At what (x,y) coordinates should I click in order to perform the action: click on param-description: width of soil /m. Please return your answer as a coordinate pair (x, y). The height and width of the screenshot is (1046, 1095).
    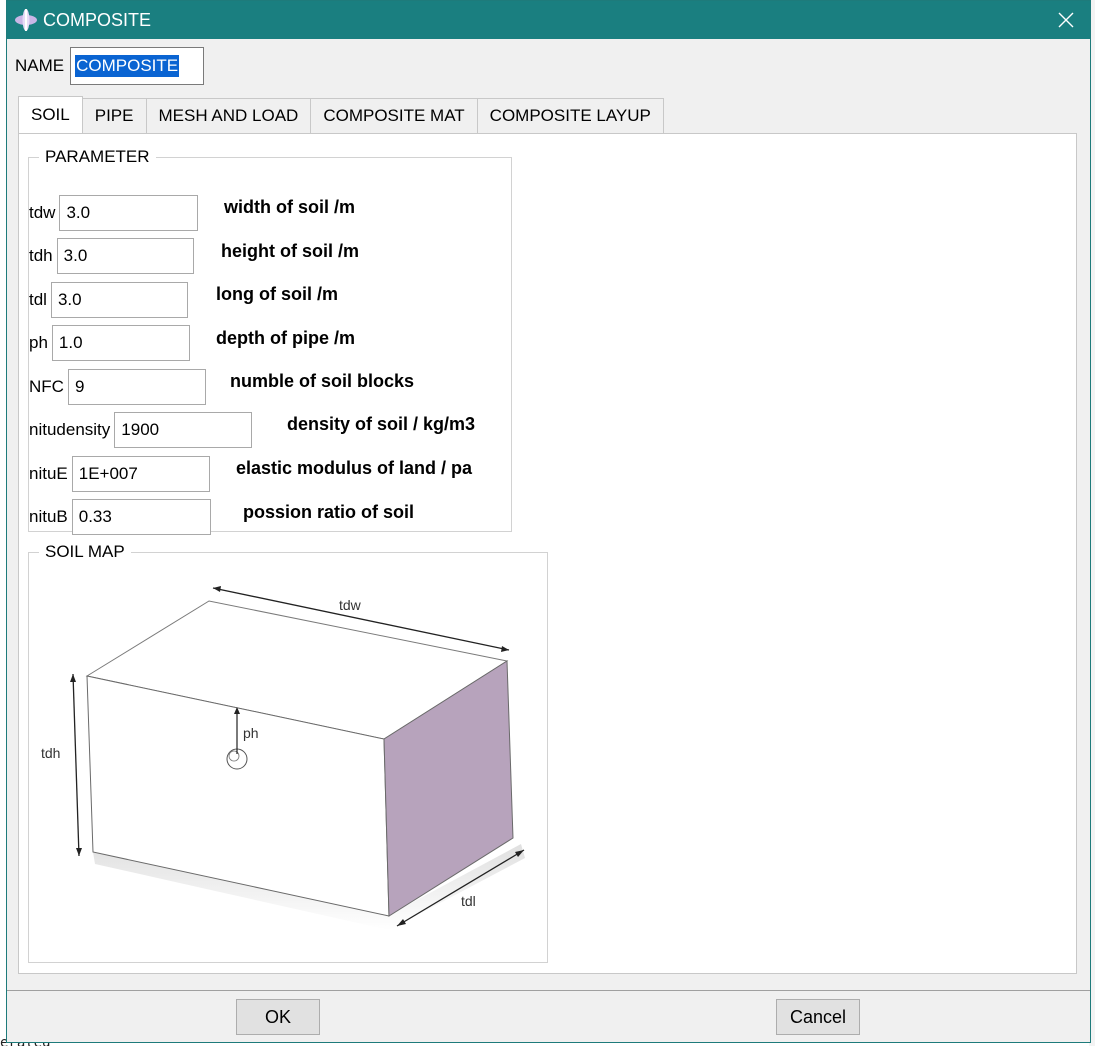
    Looking at the image, I should click on (289, 207).